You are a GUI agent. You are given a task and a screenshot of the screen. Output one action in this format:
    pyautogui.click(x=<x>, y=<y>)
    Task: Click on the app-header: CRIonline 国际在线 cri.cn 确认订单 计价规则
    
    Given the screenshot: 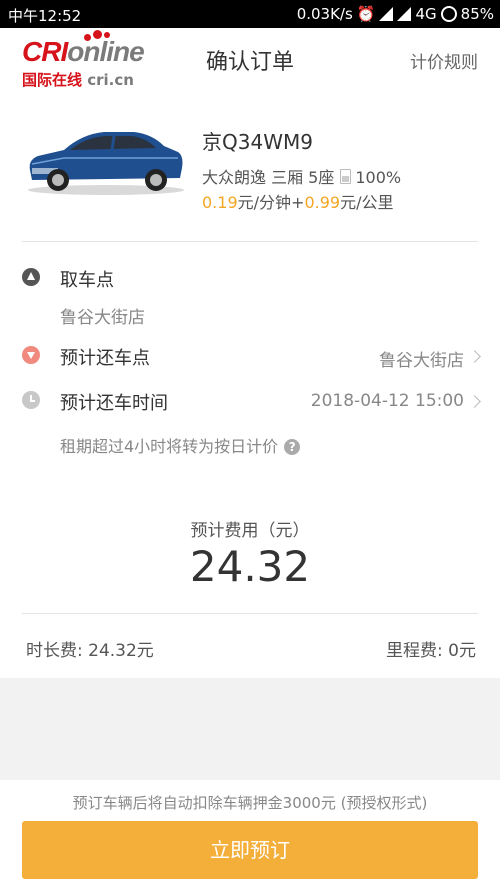 What is the action you would take?
    pyautogui.click(x=250, y=60)
    